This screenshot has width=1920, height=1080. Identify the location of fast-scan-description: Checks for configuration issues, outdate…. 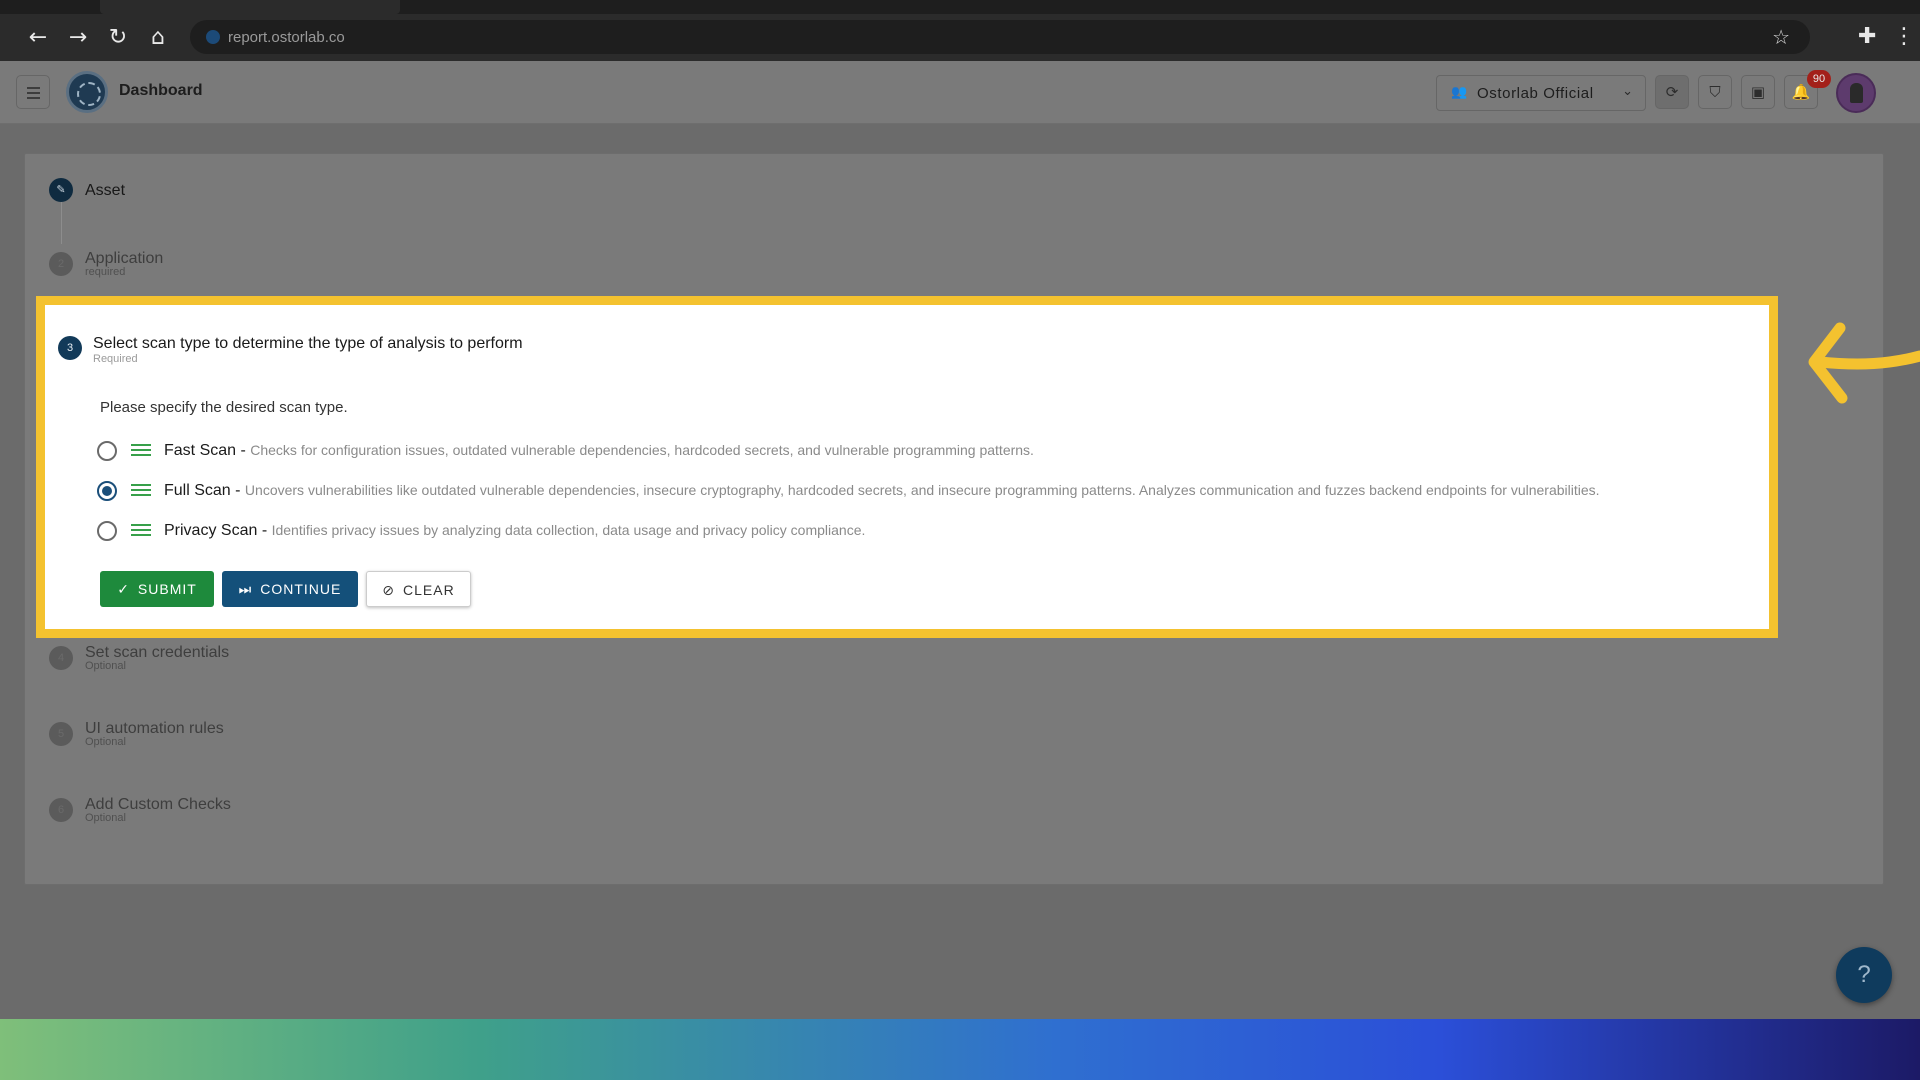
(642, 450).